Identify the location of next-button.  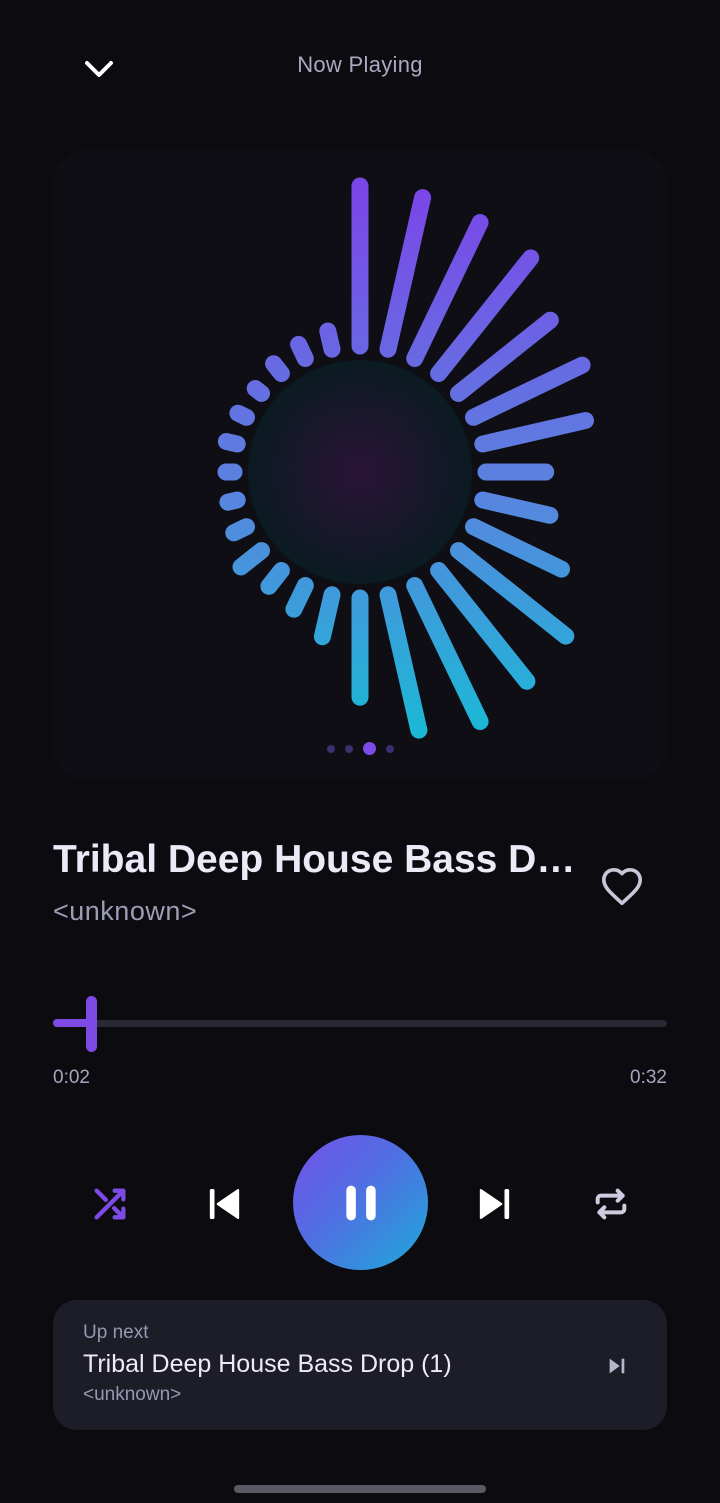
(495, 1204).